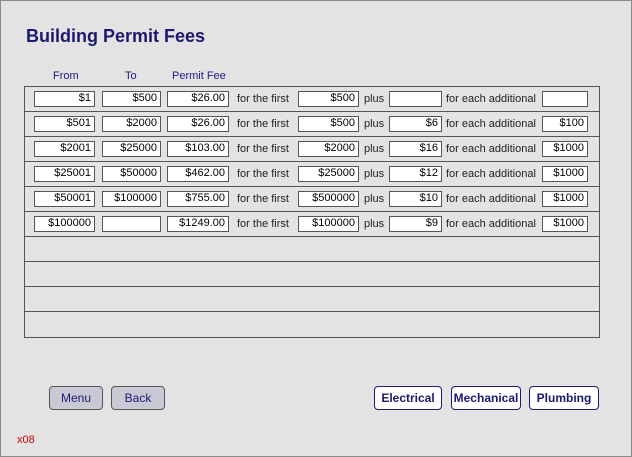 Image resolution: width=632 pixels, height=457 pixels. Describe the element at coordinates (415, 224) in the screenshot. I see `plus-amount-field: $9` at that location.